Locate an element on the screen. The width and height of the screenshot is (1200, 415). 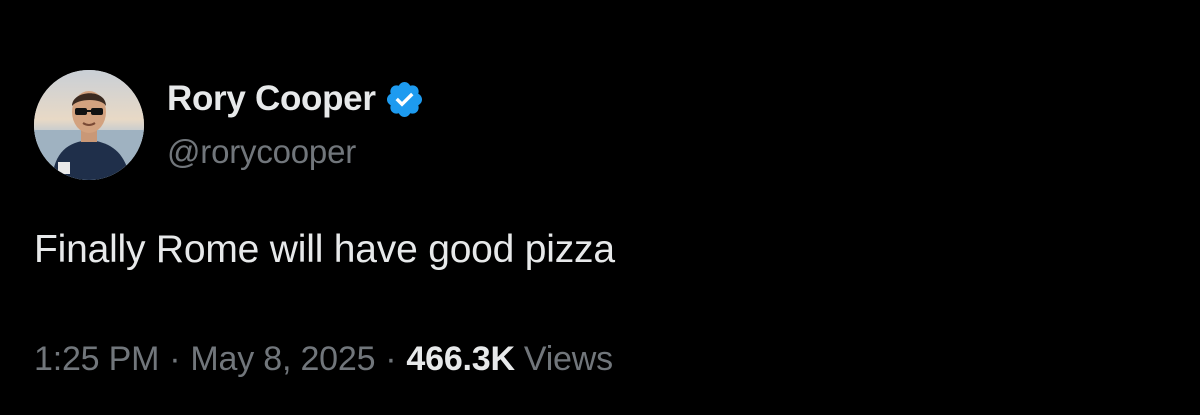
author-name-row: Rory Cooper is located at coordinates (296, 99).